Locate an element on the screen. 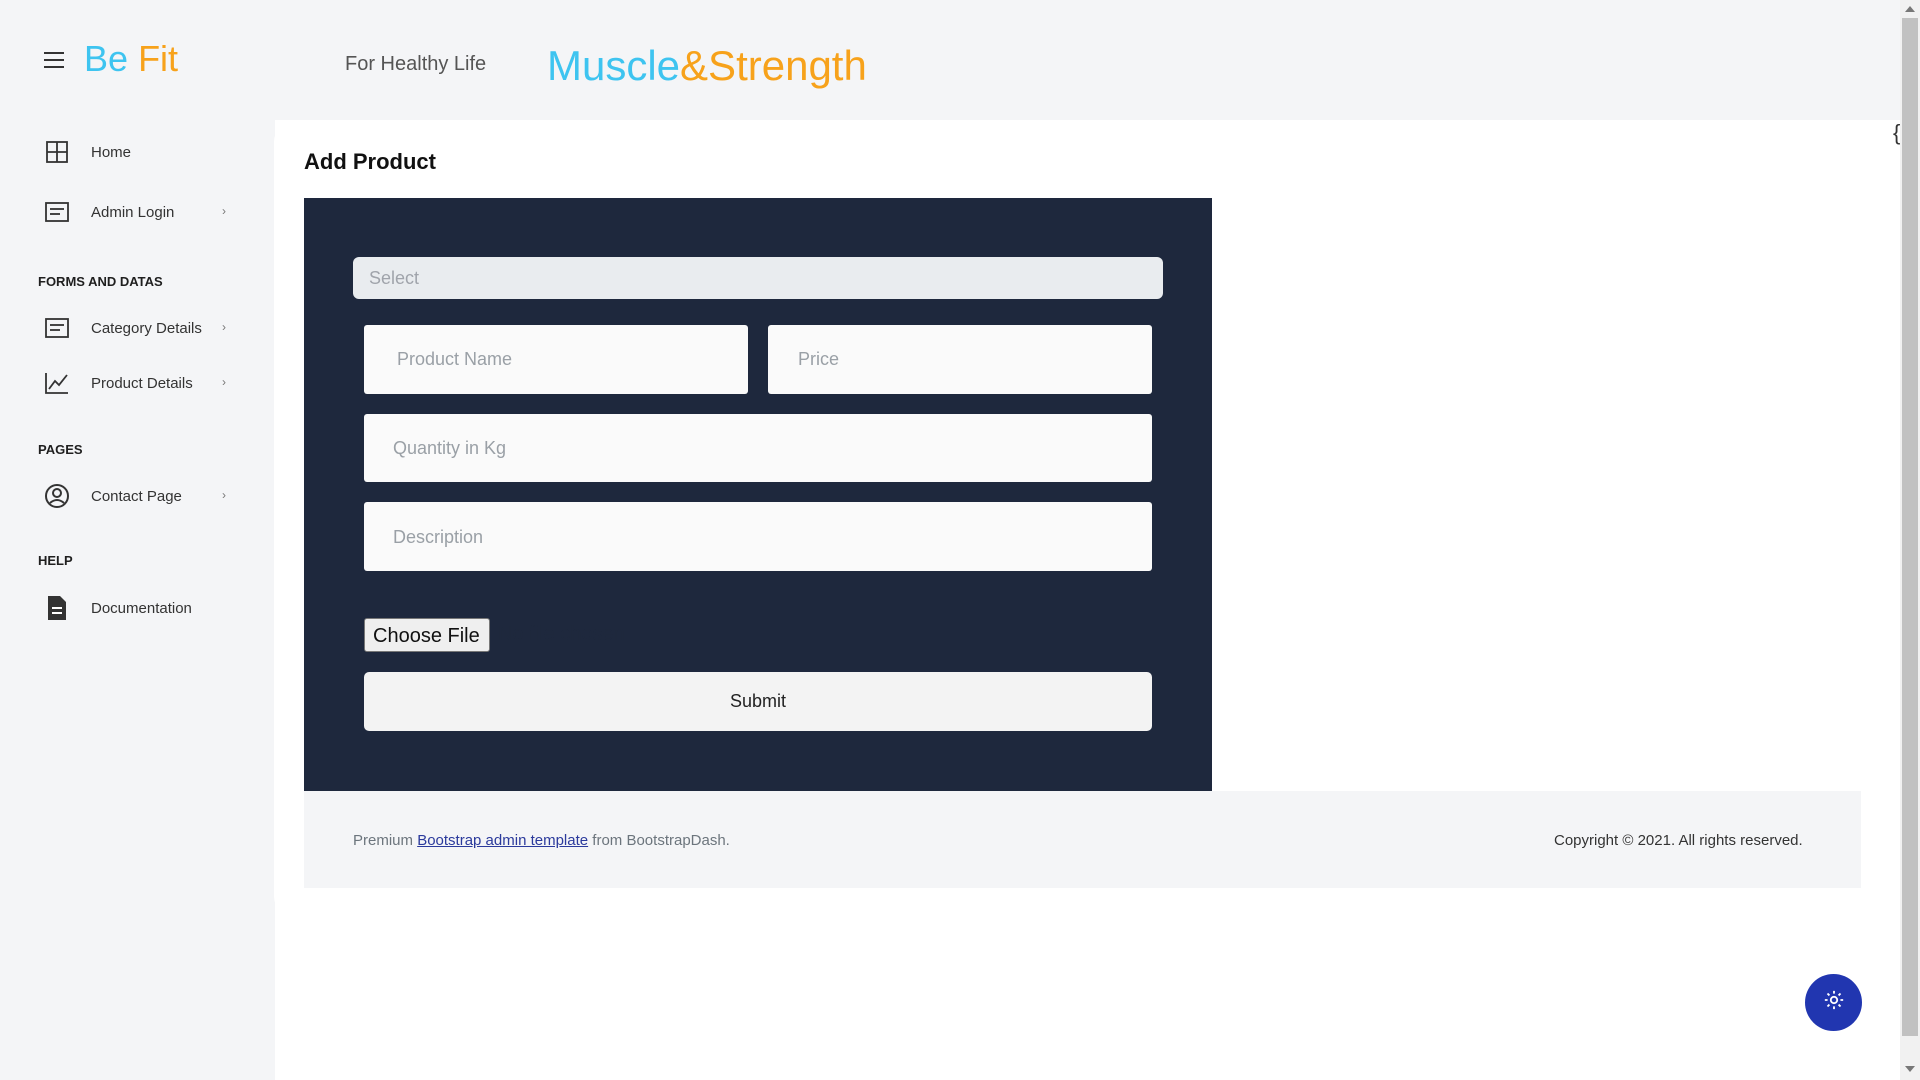 The height and width of the screenshot is (1080, 1920). section-heading-pages: PAGES is located at coordinates (60, 449).